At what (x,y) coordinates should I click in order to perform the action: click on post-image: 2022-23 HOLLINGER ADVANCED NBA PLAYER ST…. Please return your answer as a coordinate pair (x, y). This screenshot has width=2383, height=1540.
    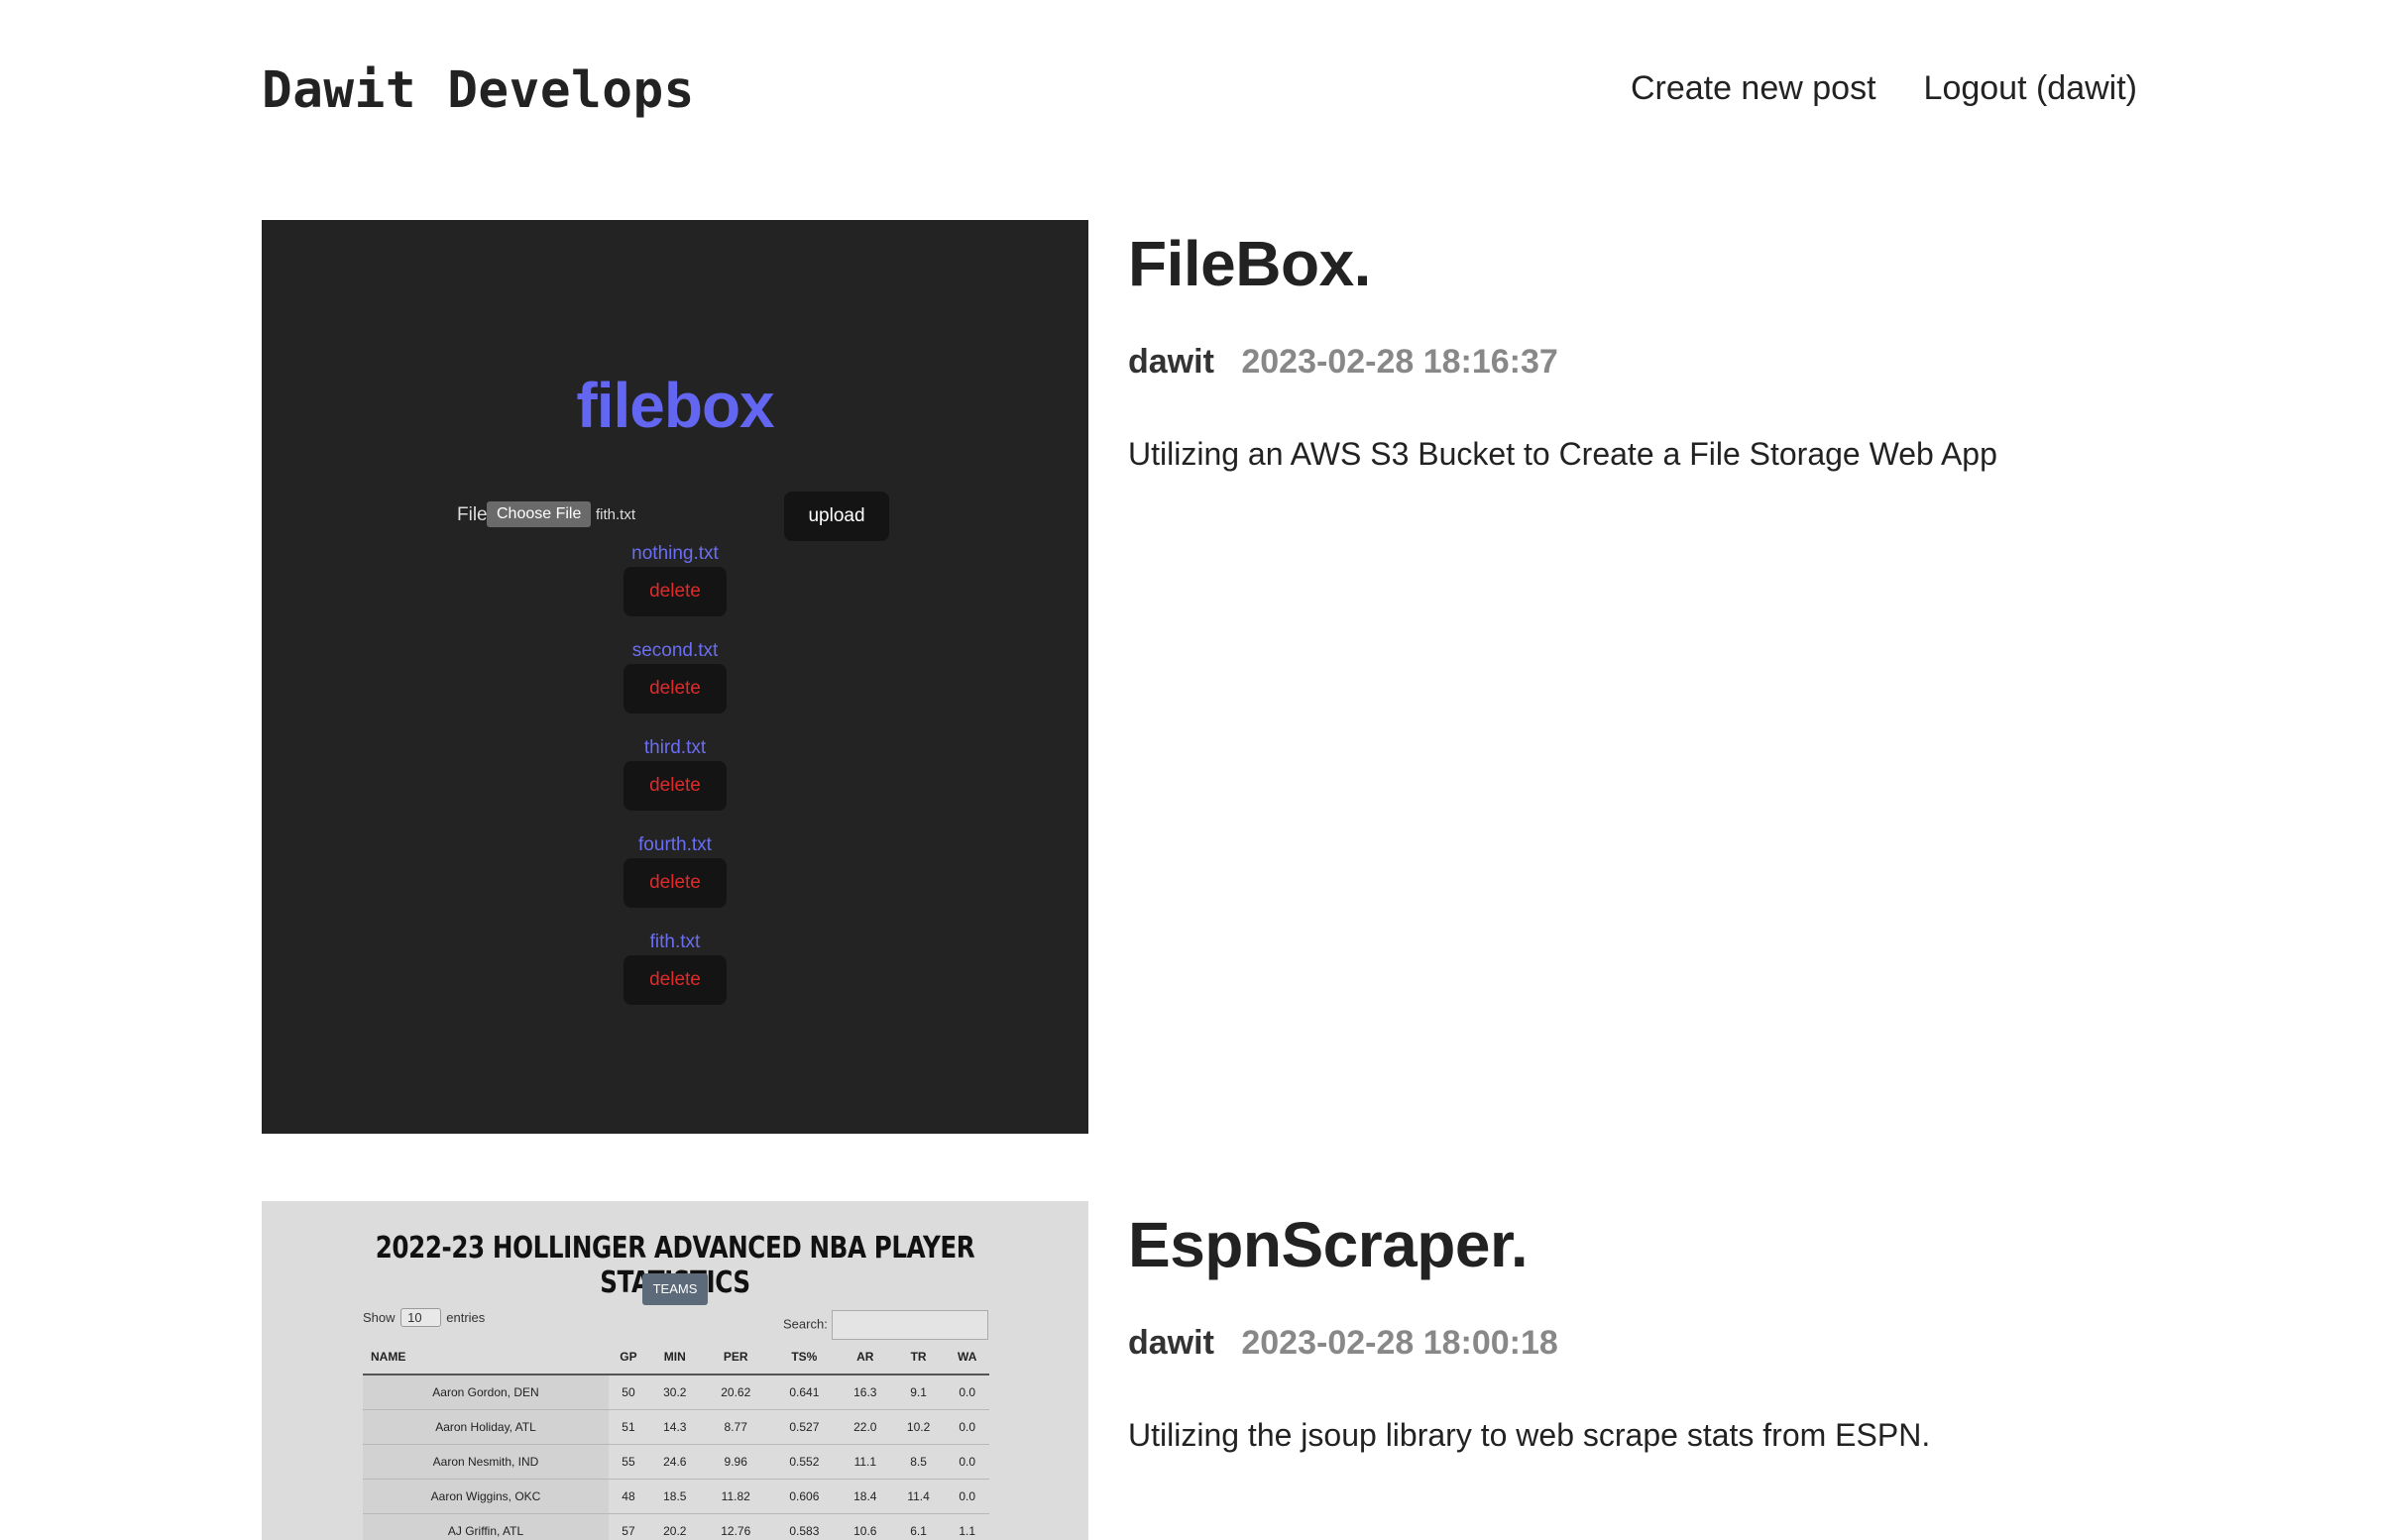
    Looking at the image, I should click on (675, 1370).